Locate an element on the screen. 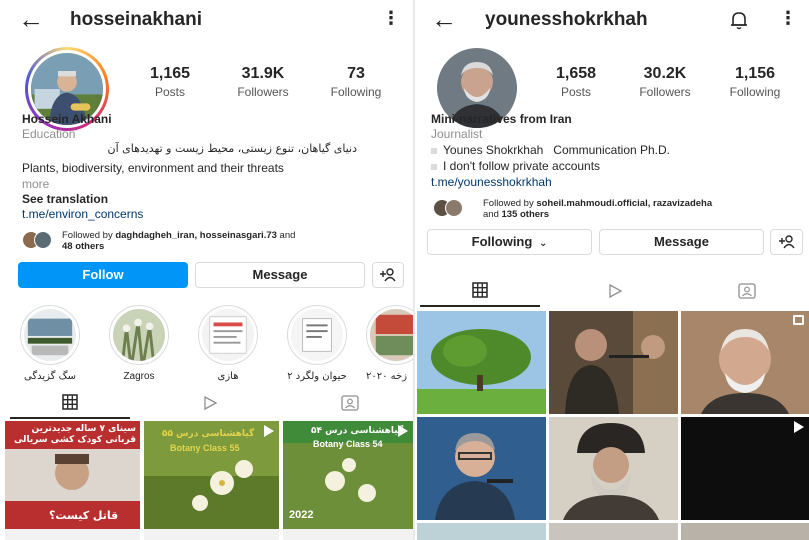 The width and height of the screenshot is (809, 540). followed-by-prefix: Followed by is located at coordinates (508, 203).